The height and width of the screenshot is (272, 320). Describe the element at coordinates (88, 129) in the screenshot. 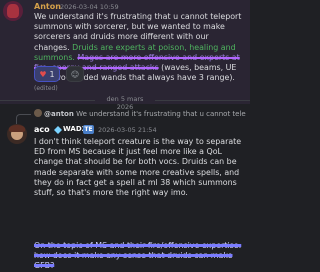

I see `role-tag: TE` at that location.